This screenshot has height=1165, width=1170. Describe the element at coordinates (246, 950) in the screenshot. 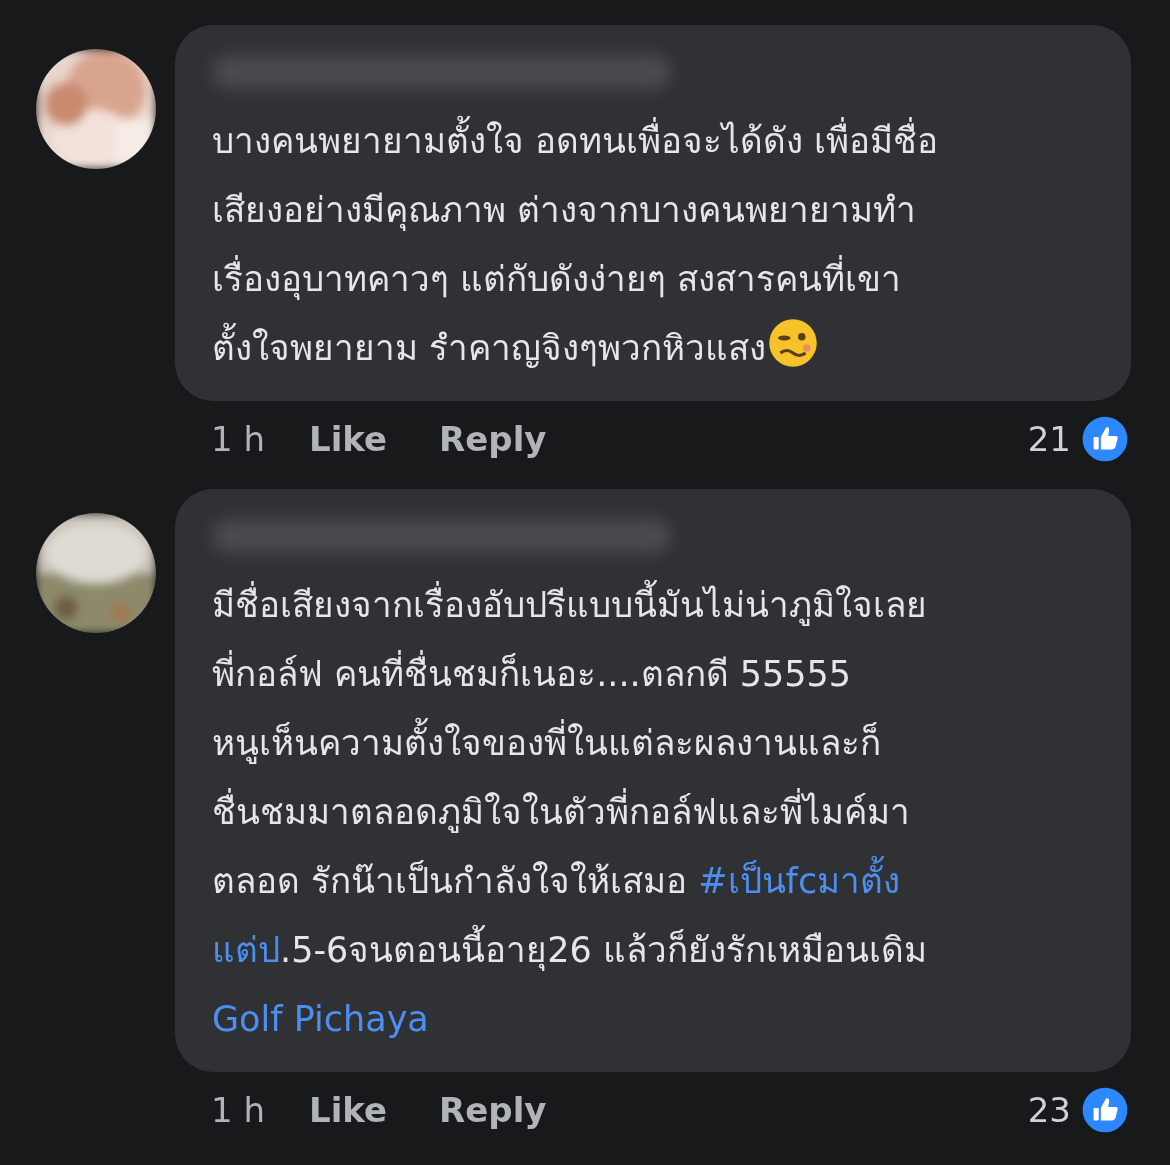

I see `link: แต่ป` at that location.